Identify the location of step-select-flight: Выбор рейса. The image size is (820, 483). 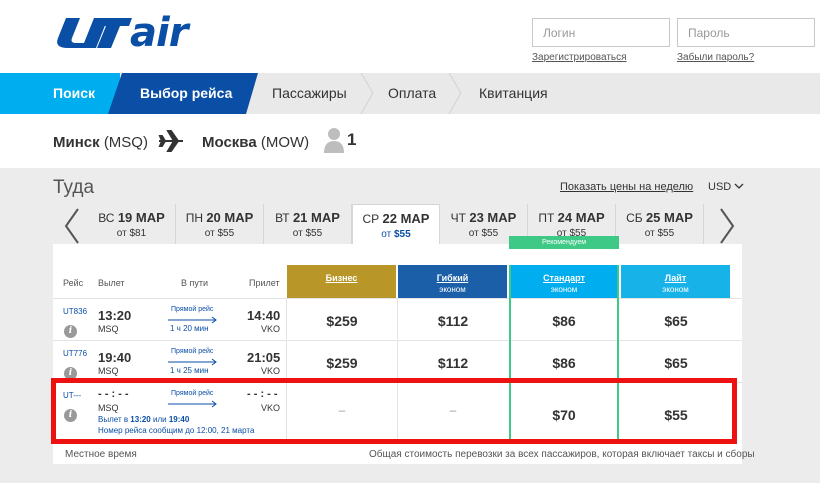
(183, 93).